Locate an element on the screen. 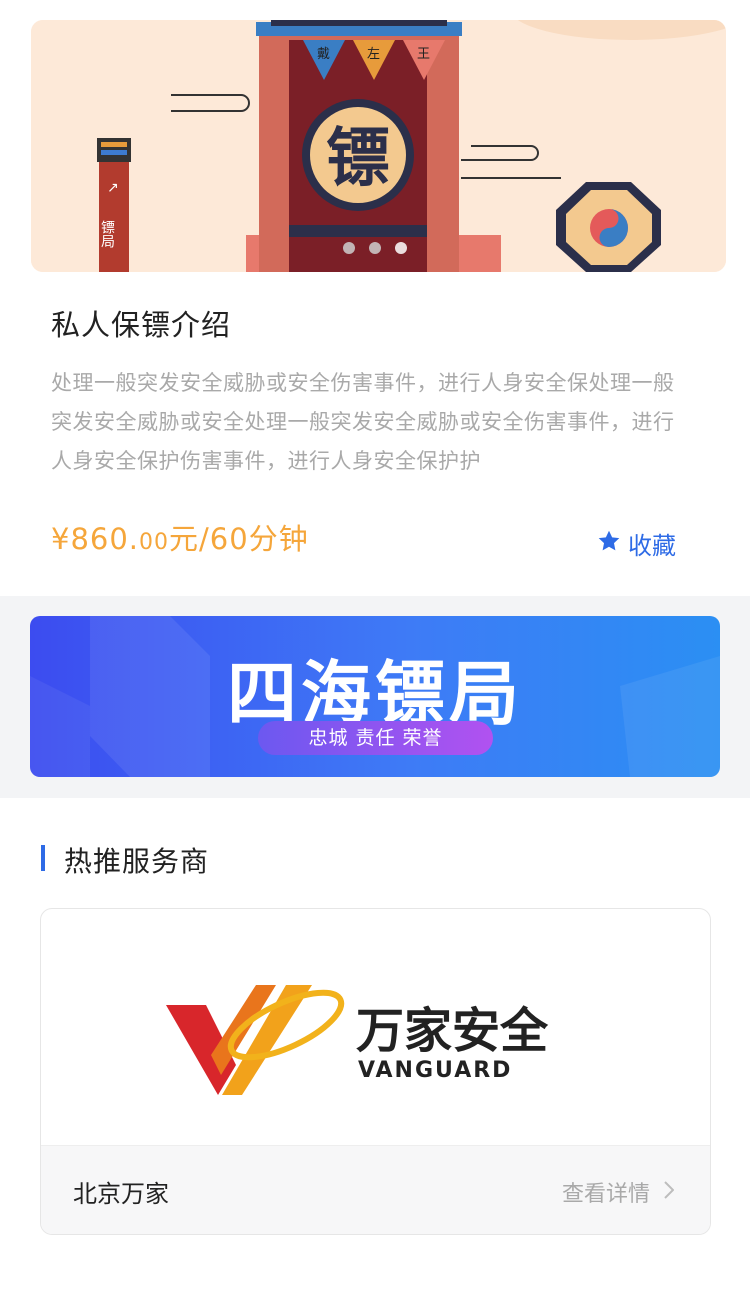 The height and width of the screenshot is (1293, 750). view-details-link: 查看详情 is located at coordinates (618, 1192).